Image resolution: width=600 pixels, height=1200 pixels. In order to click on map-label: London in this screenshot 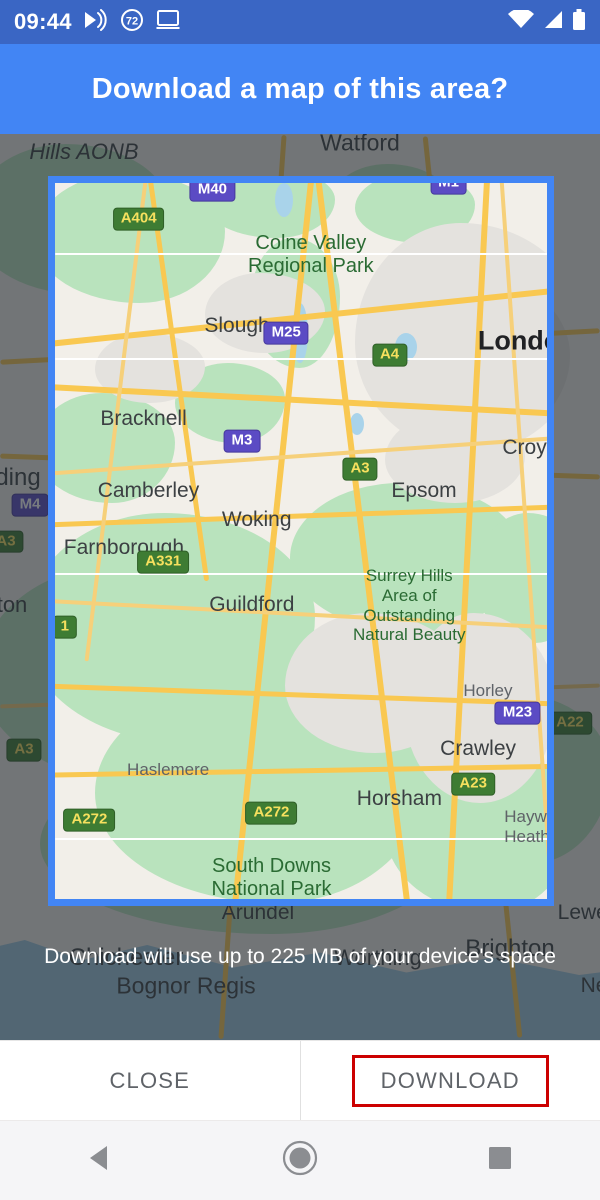, I will do `click(512, 340)`.